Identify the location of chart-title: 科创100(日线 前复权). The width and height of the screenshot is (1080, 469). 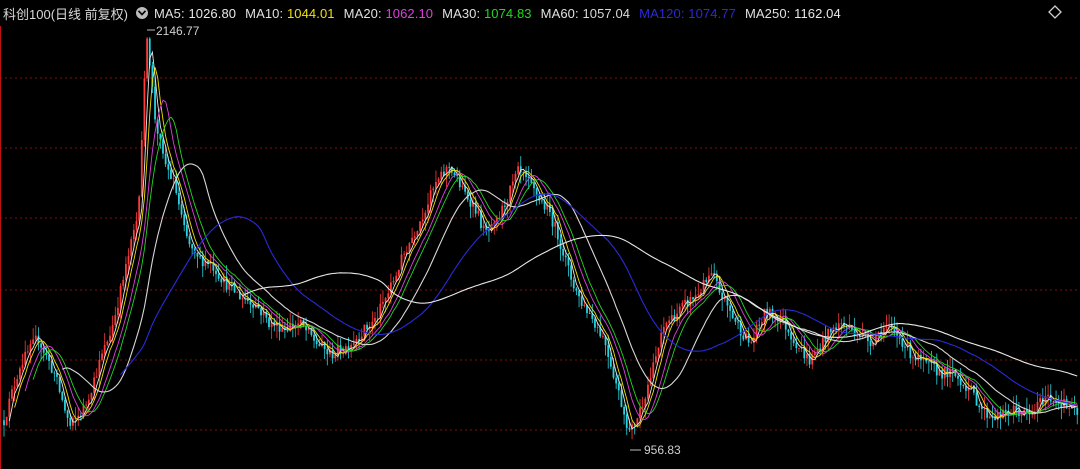
(65, 14).